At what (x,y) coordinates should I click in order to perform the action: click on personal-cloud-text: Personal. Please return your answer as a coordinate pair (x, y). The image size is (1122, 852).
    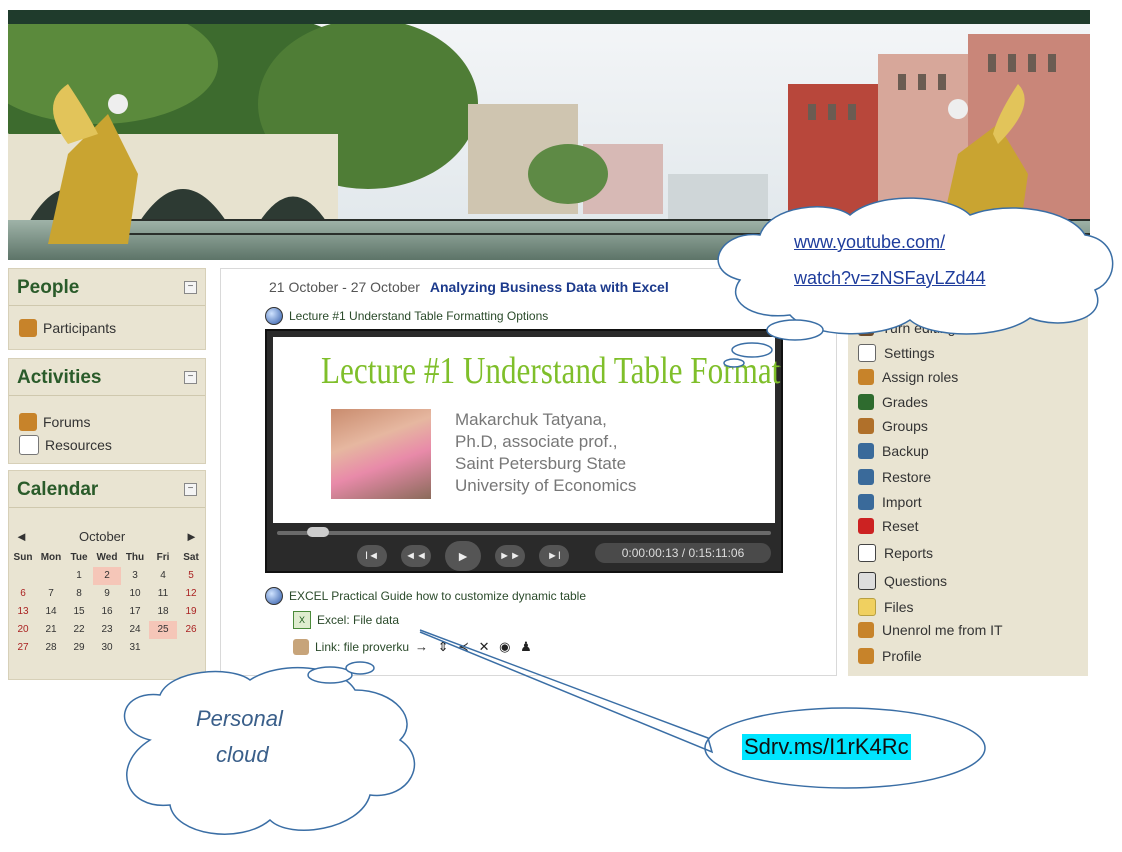
    Looking at the image, I should click on (239, 718).